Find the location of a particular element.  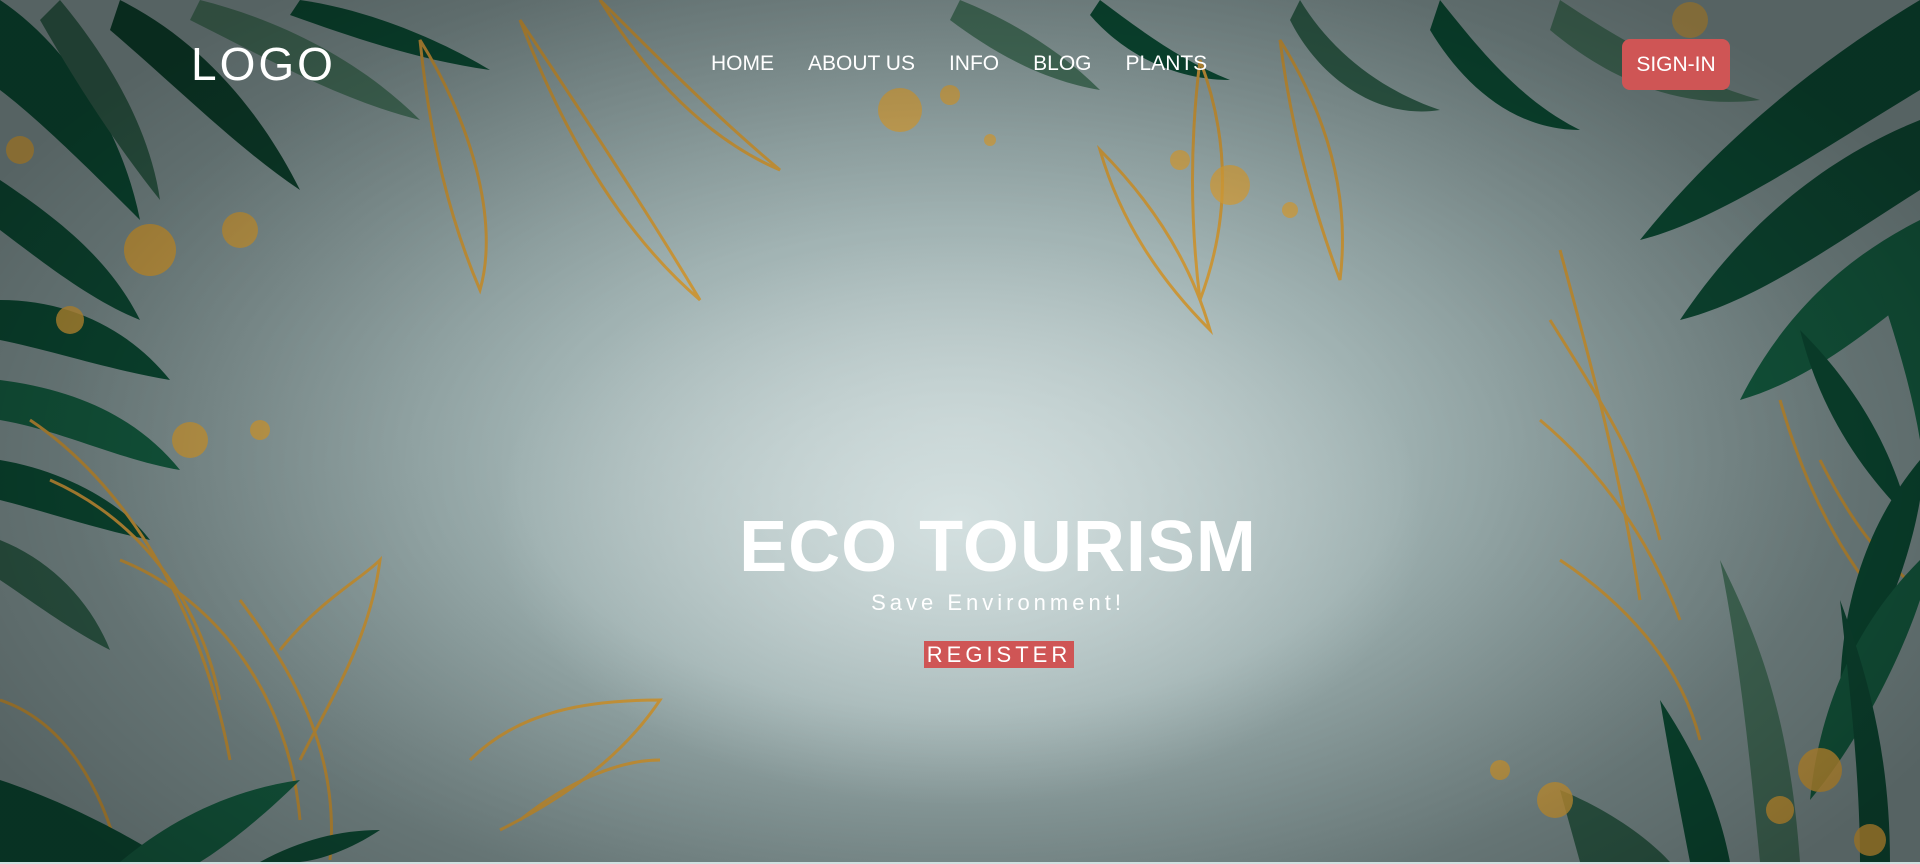

nav-item-blog: BLOG is located at coordinates (1062, 64).